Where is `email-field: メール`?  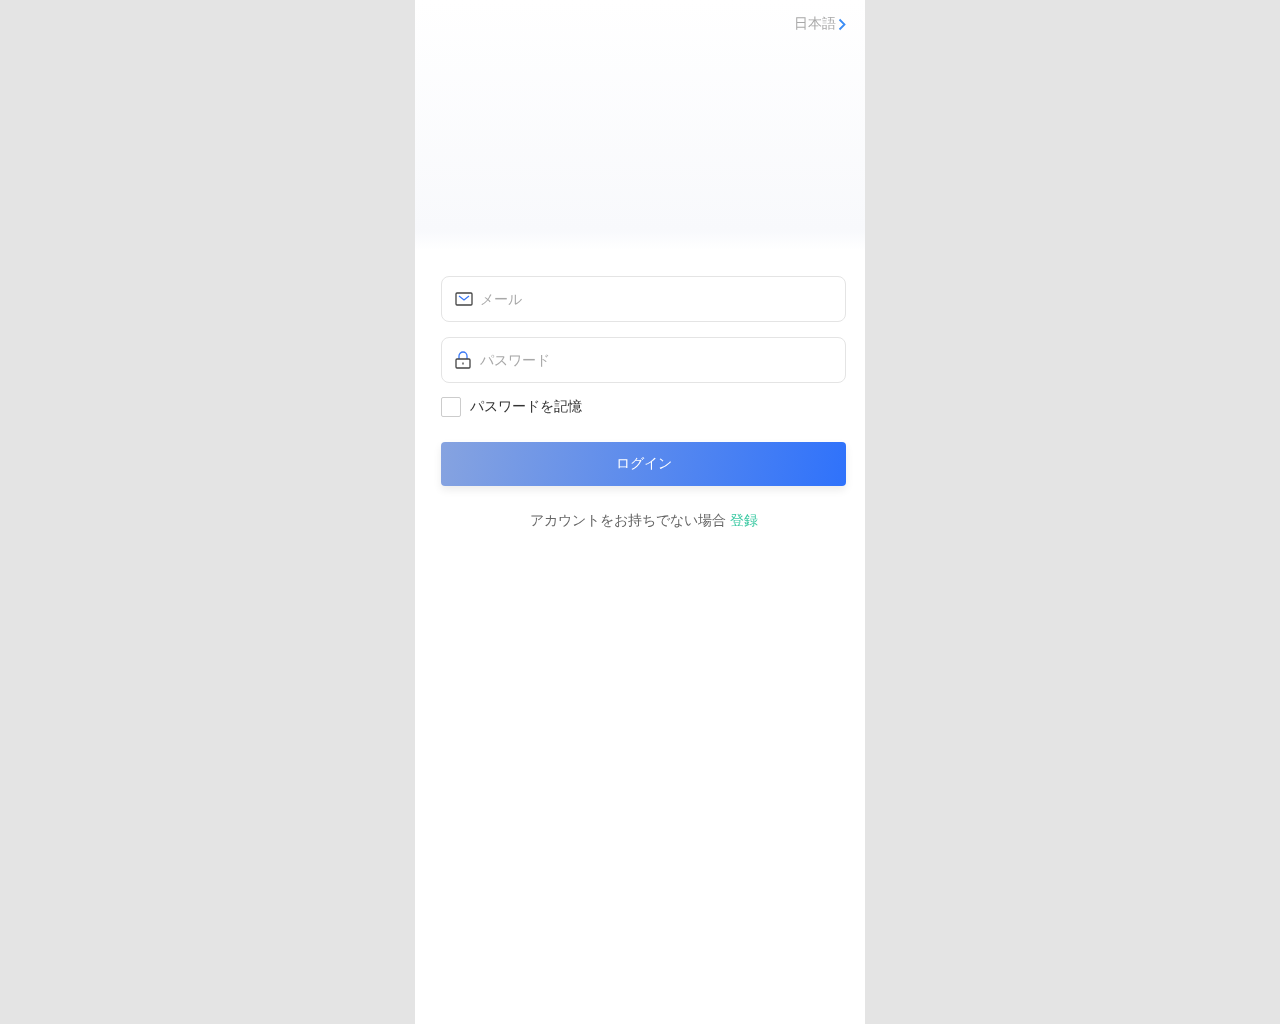 email-field: メール is located at coordinates (643, 299).